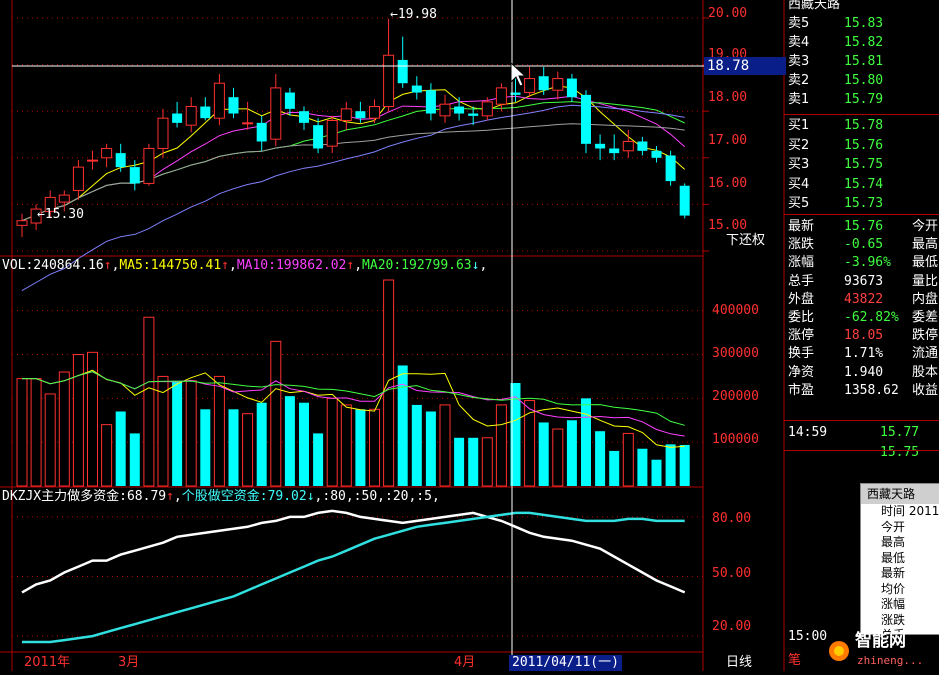  I want to click on buy-row: 买1 15.78, so click(861, 125).